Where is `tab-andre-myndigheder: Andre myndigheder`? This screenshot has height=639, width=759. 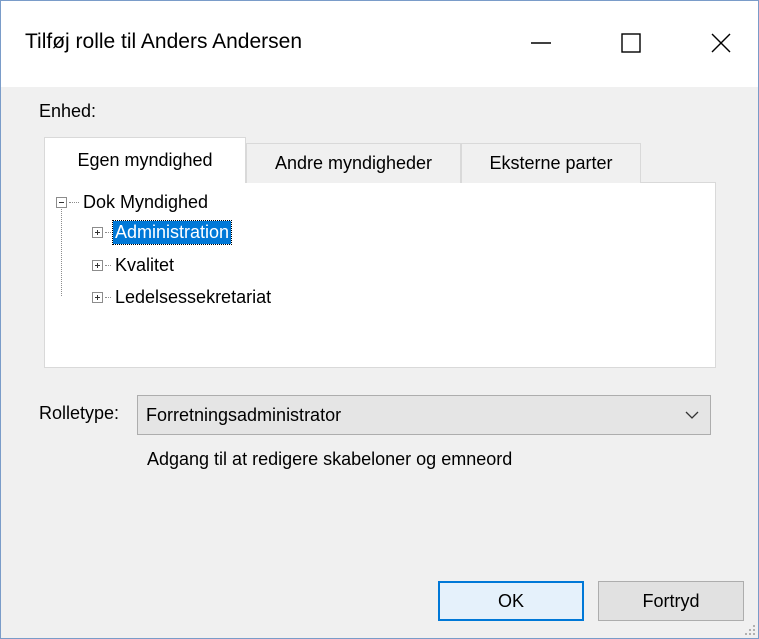 tab-andre-myndigheder: Andre myndigheder is located at coordinates (353, 163).